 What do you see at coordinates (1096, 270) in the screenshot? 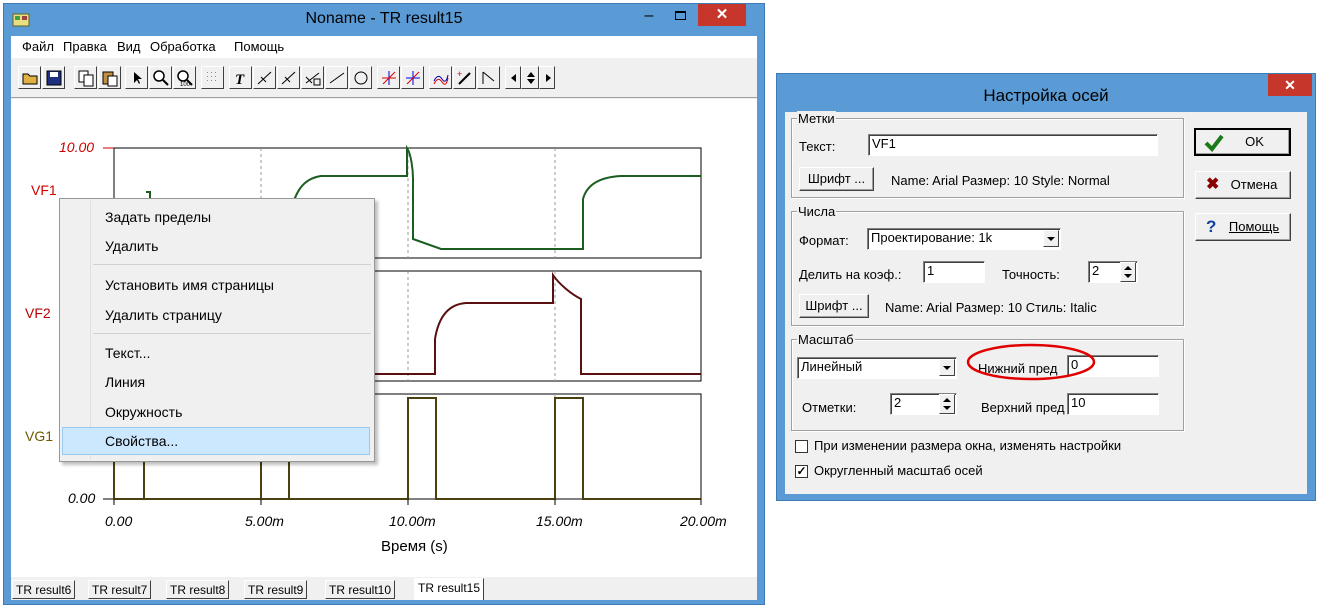
I see `precision-value: 2` at bounding box center [1096, 270].